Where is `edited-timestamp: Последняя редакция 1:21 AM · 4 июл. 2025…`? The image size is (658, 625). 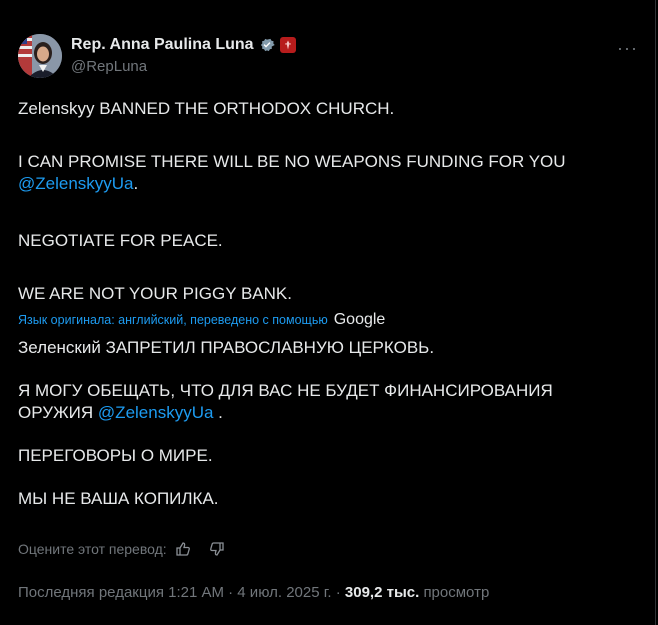
edited-timestamp: Последняя редакция 1:21 AM · 4 июл. 2025… is located at coordinates (179, 592).